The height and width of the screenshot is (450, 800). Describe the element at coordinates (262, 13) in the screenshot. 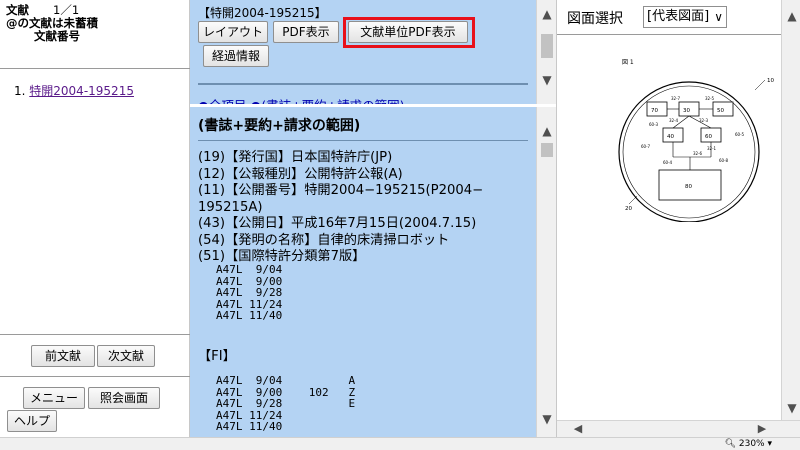

I see `document-number: 【特開2004-195215】` at that location.